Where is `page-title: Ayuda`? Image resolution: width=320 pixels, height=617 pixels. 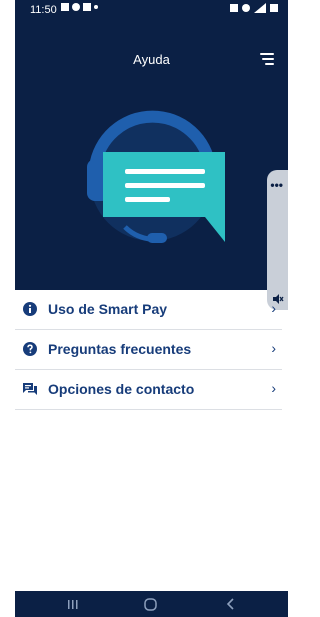
page-title: Ayuda is located at coordinates (151, 59).